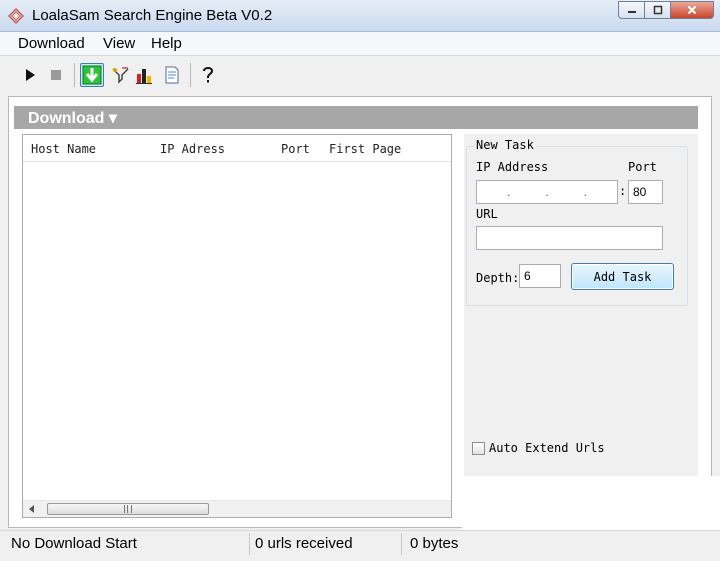 The width and height of the screenshot is (720, 561). What do you see at coordinates (434, 543) in the screenshot?
I see `status-bytes: 0 bytes` at bounding box center [434, 543].